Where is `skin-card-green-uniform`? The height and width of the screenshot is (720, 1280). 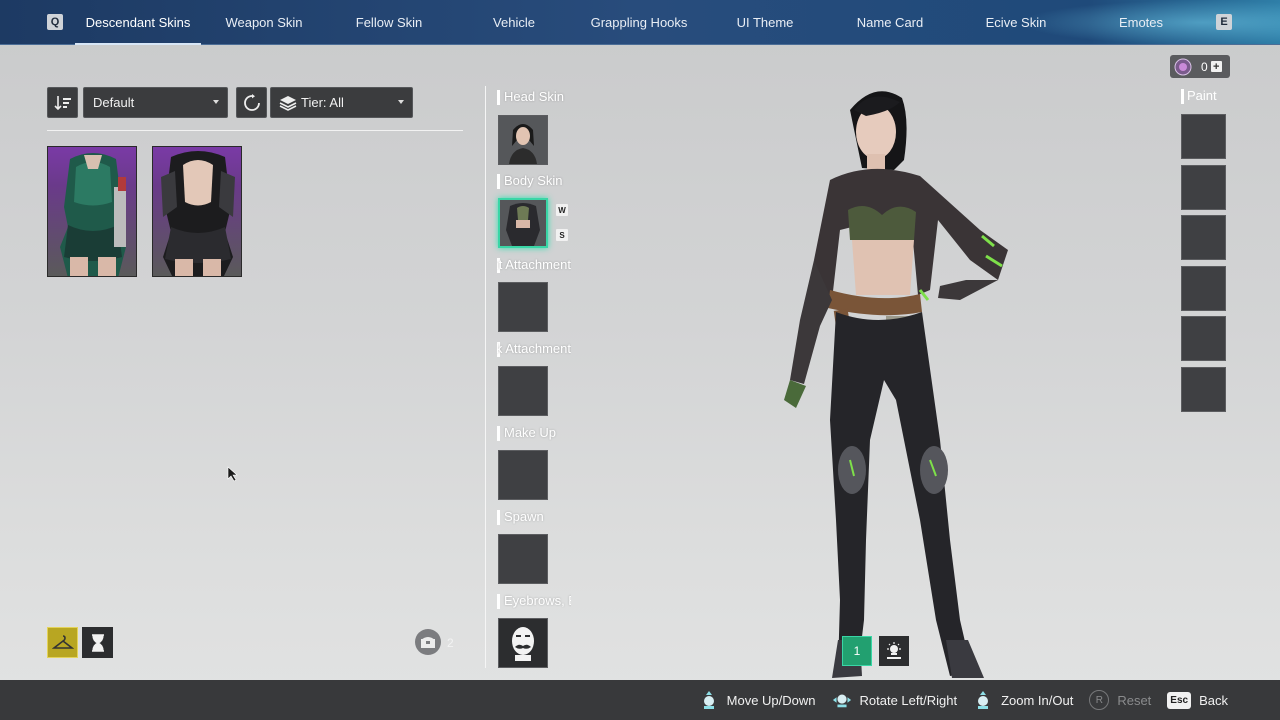
skin-card-green-uniform is located at coordinates (92, 211).